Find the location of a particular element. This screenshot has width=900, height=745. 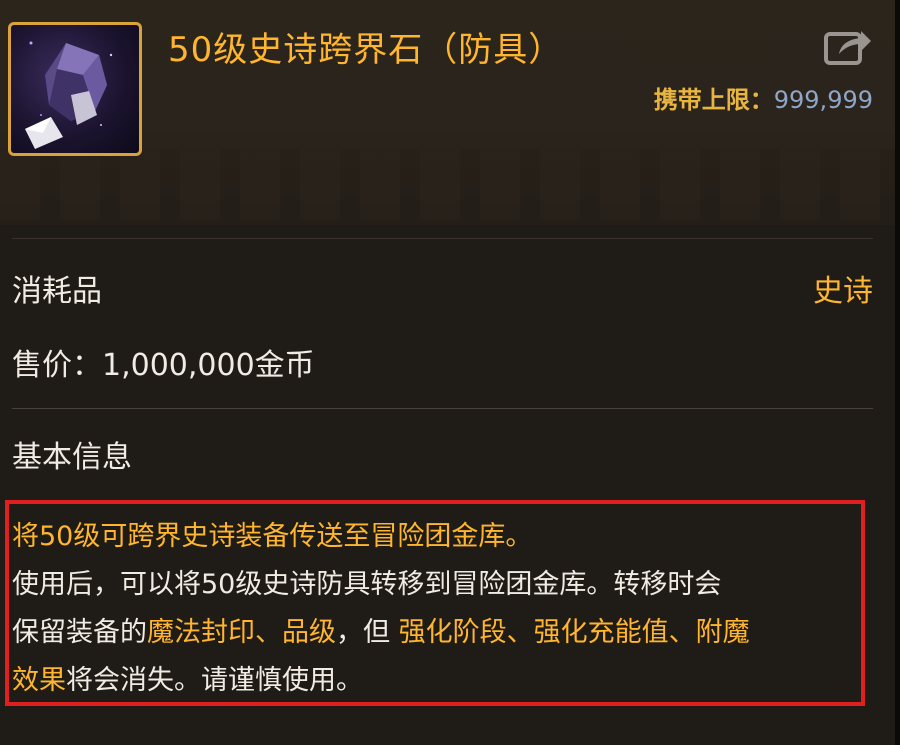

description-text: 将会消失。请谨慎使用。 is located at coordinates (214, 680).